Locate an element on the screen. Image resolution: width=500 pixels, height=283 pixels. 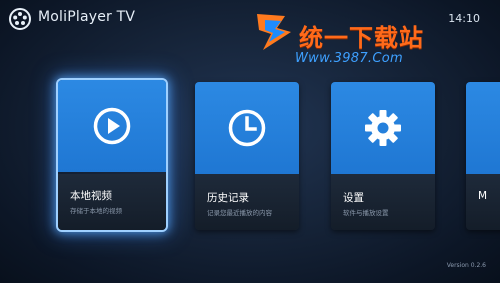
tile-bottom is located at coordinates (483, 202).